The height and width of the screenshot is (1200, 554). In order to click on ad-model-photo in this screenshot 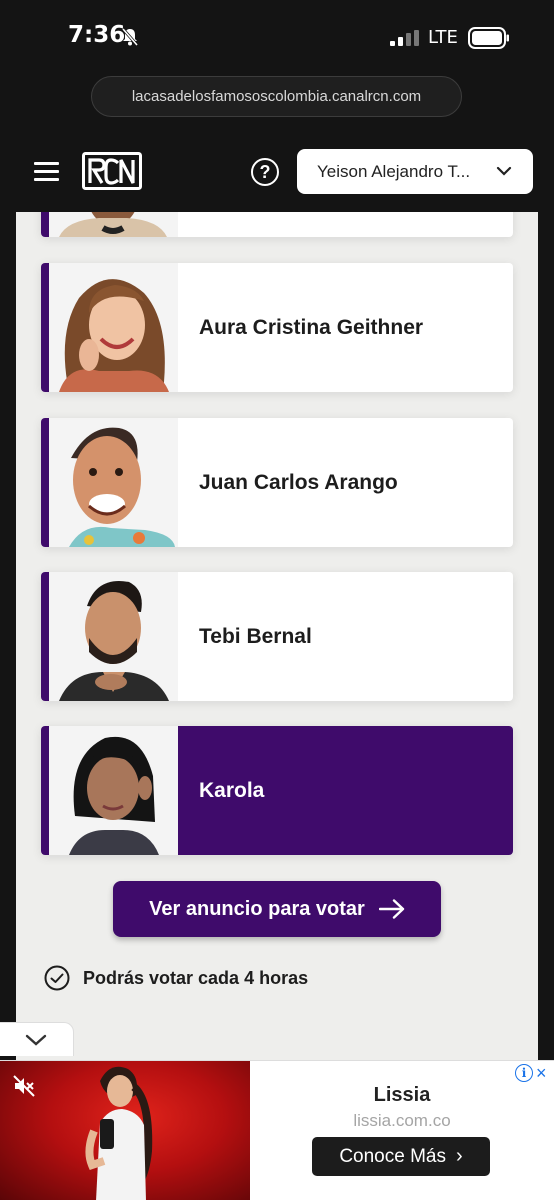, I will do `click(119, 1133)`.